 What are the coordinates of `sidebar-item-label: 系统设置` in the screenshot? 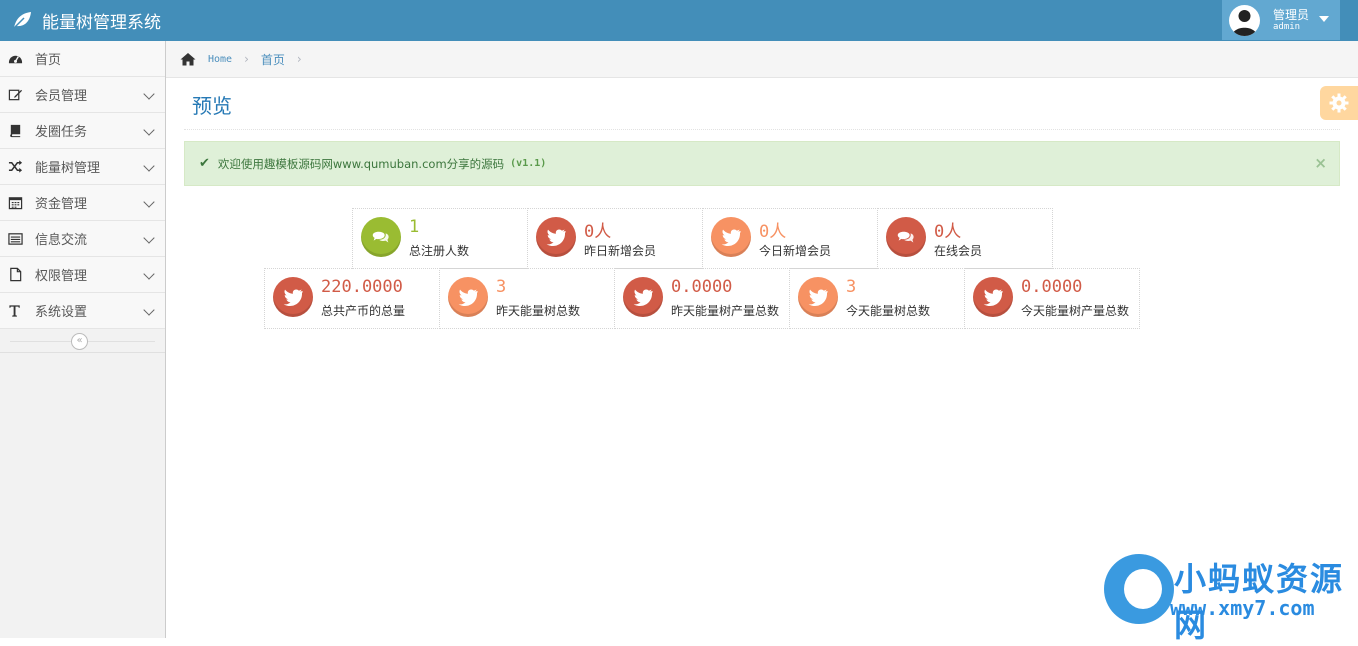 It's located at (61, 312).